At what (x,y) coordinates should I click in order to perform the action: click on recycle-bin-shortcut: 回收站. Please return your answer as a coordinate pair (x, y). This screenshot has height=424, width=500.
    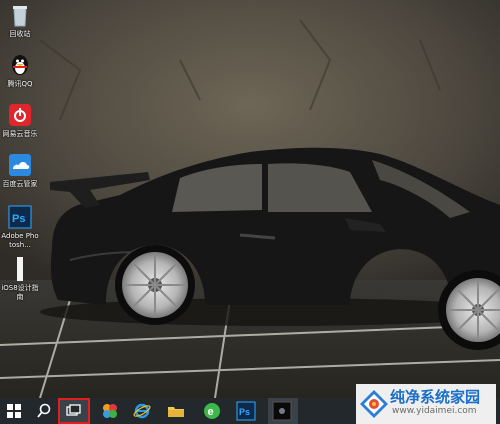
    Looking at the image, I should click on (20, 20).